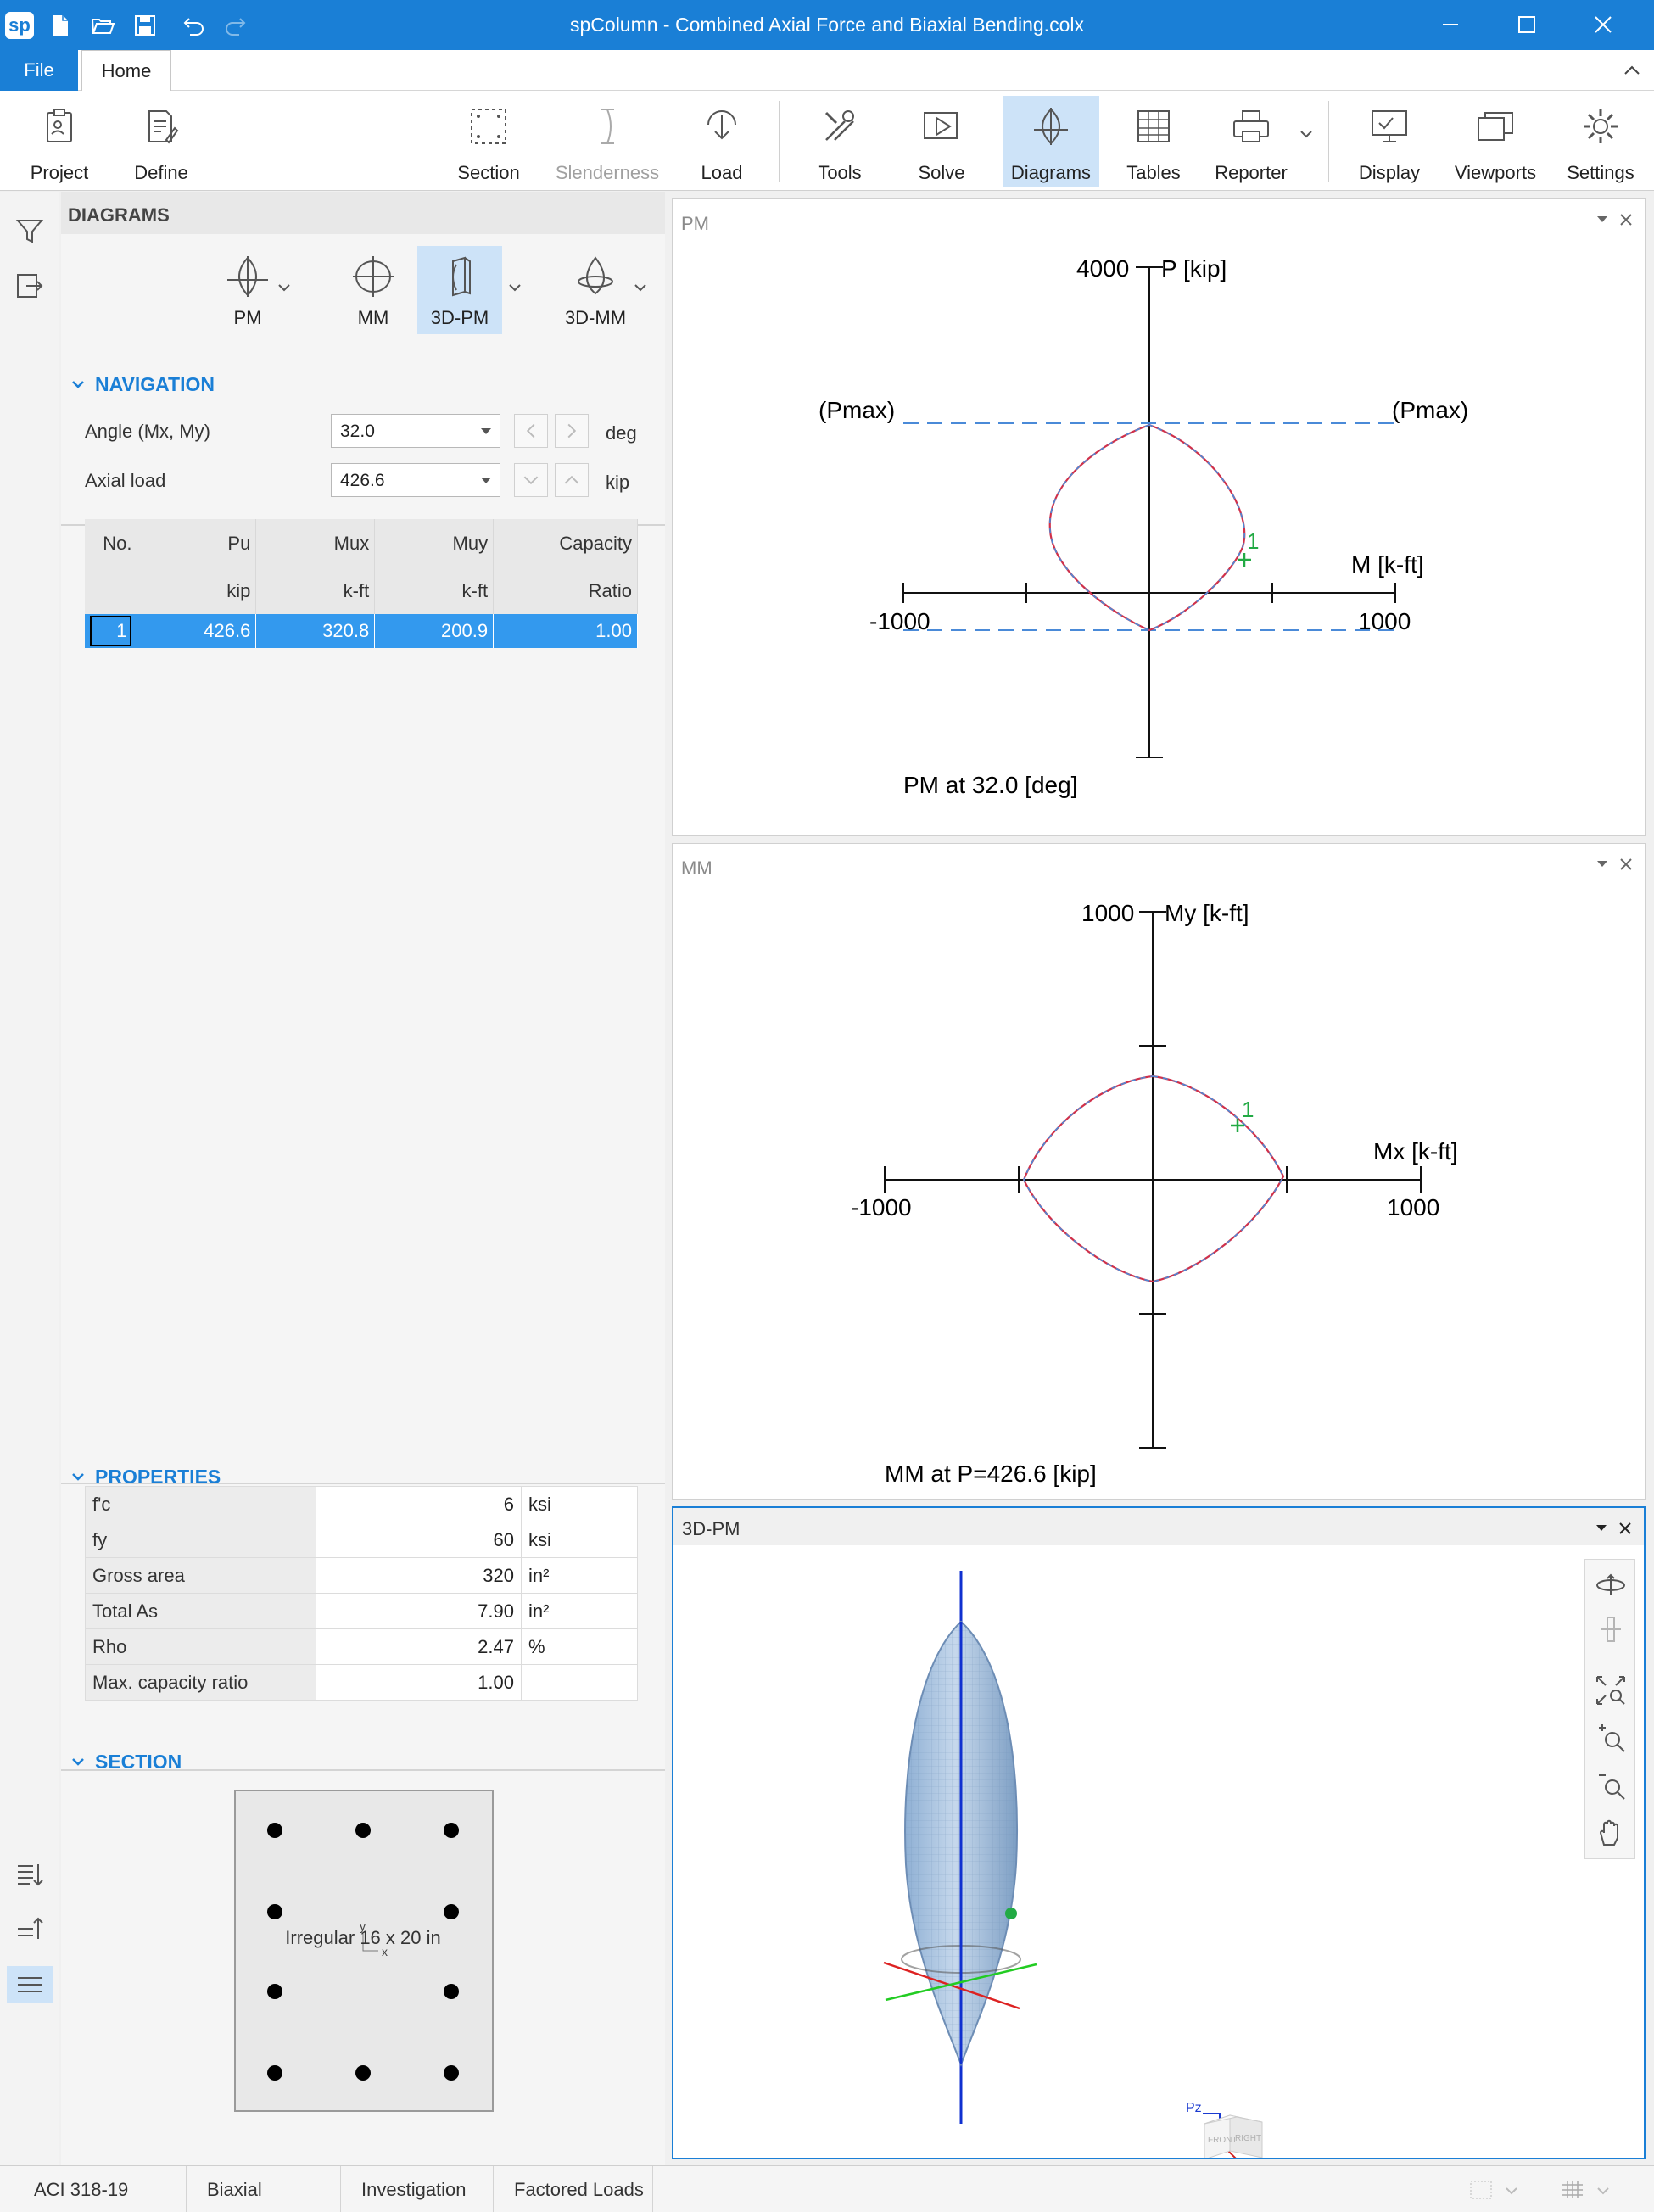 The height and width of the screenshot is (2212, 1654). Describe the element at coordinates (531, 480) in the screenshot. I see `axial-down-button` at that location.